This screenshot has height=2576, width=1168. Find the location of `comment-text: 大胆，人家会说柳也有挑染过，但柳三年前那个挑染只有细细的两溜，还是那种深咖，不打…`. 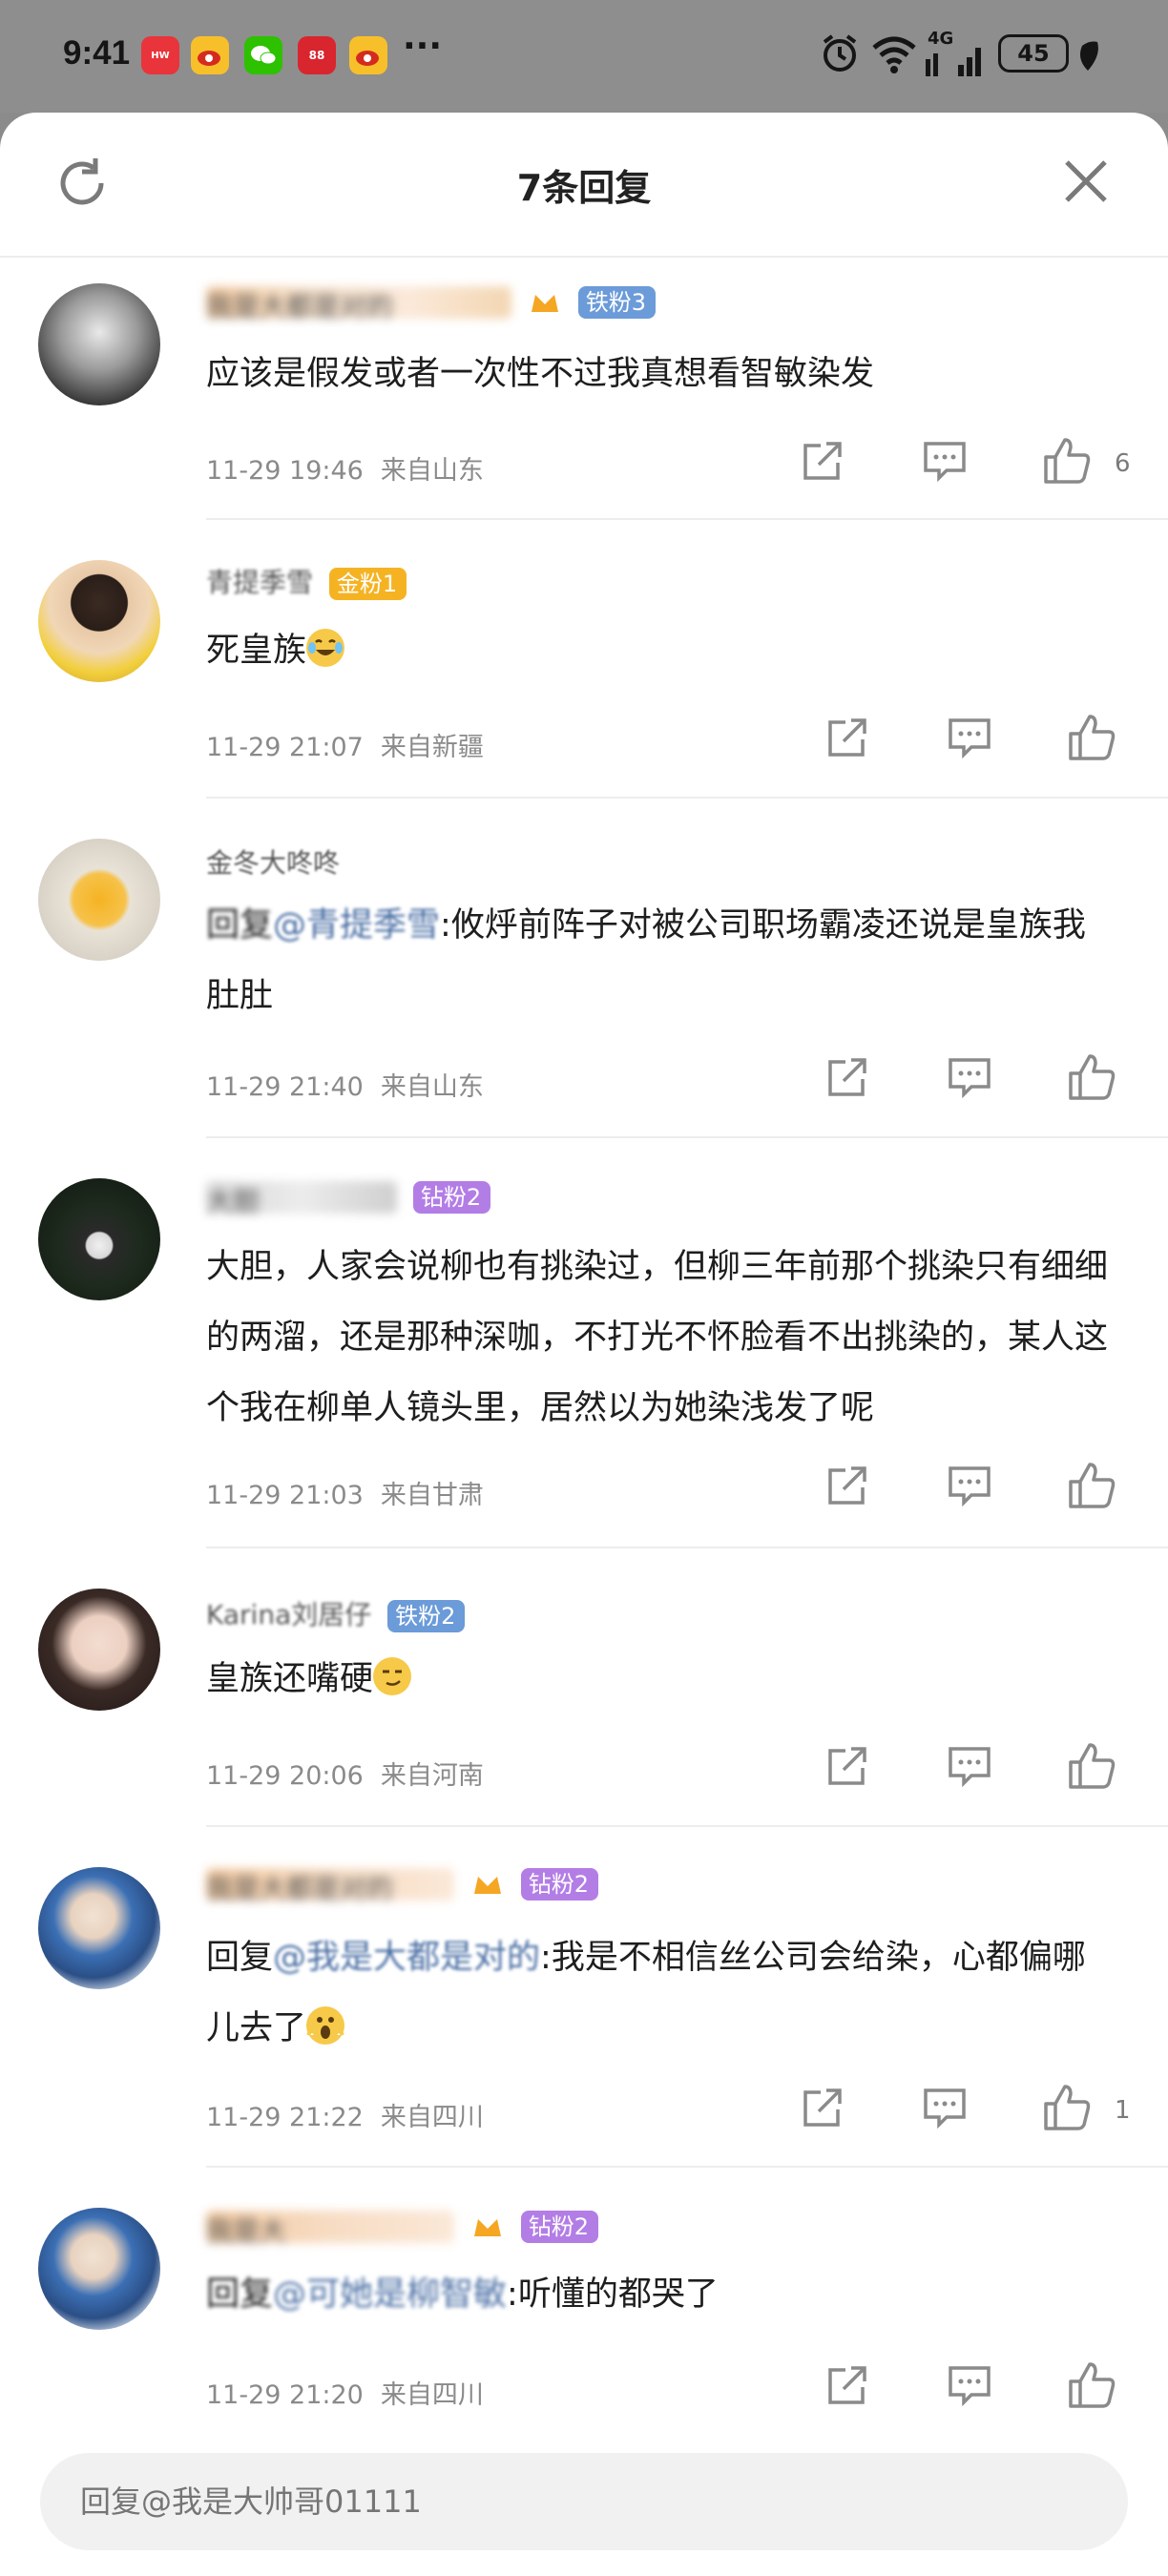

comment-text: 大胆，人家会说柳也有挑染过，但柳三年前那个挑染只有细细的两溜，还是那种深咖，不打… is located at coordinates (657, 1337).